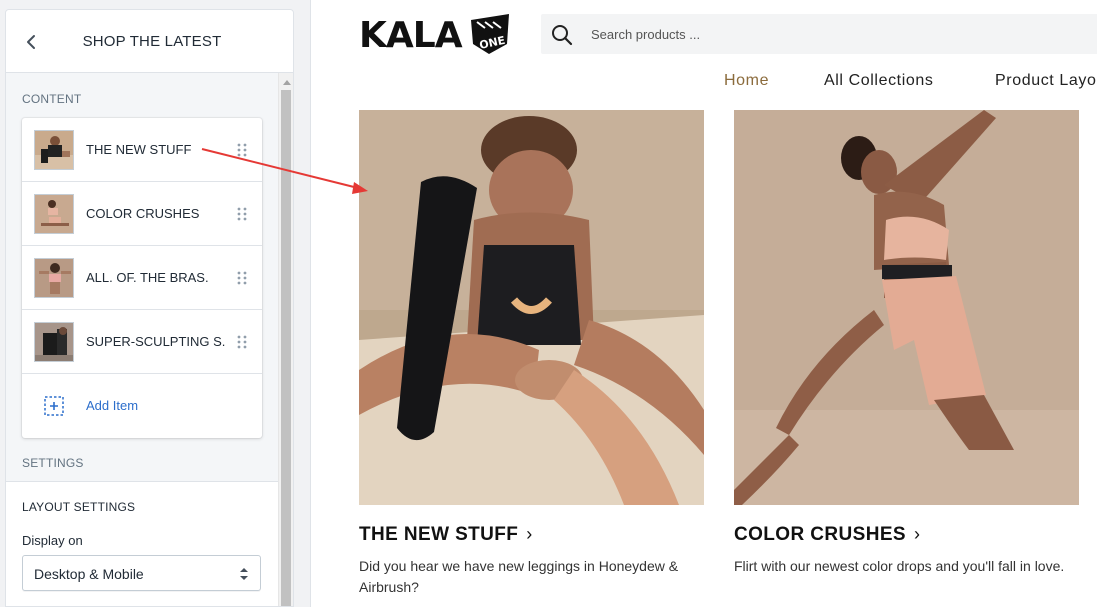 This screenshot has width=1097, height=607. Describe the element at coordinates (244, 574) in the screenshot. I see `select-arrows-icon` at that location.